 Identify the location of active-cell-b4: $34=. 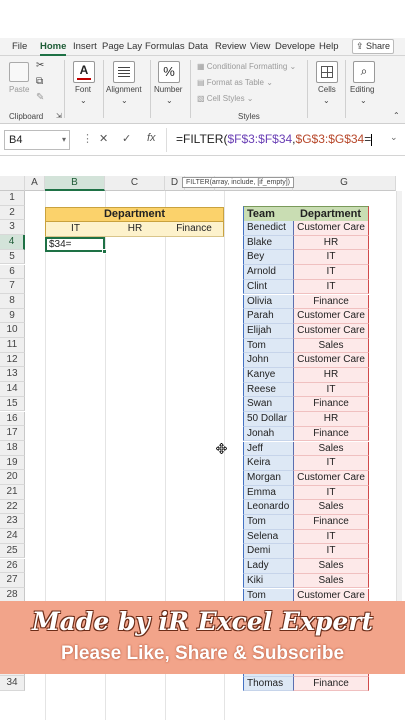
(75, 244).